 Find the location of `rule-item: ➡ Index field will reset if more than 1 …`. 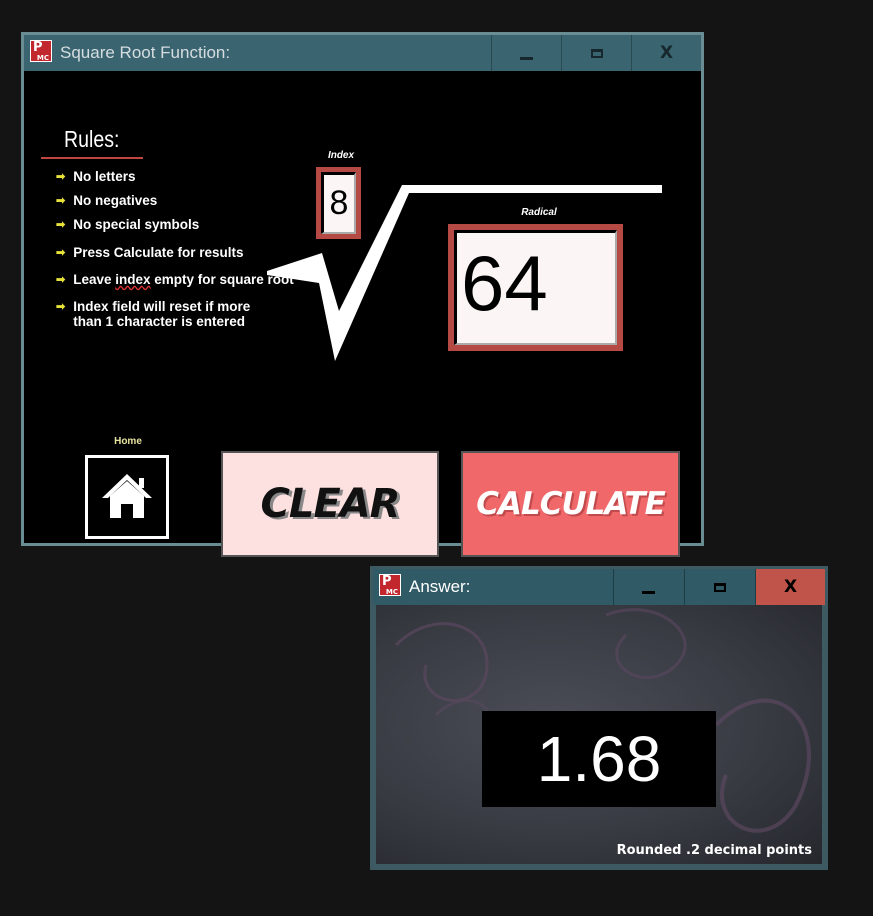

rule-item: ➡ Index field will reset if more than 1 … is located at coordinates (153, 314).